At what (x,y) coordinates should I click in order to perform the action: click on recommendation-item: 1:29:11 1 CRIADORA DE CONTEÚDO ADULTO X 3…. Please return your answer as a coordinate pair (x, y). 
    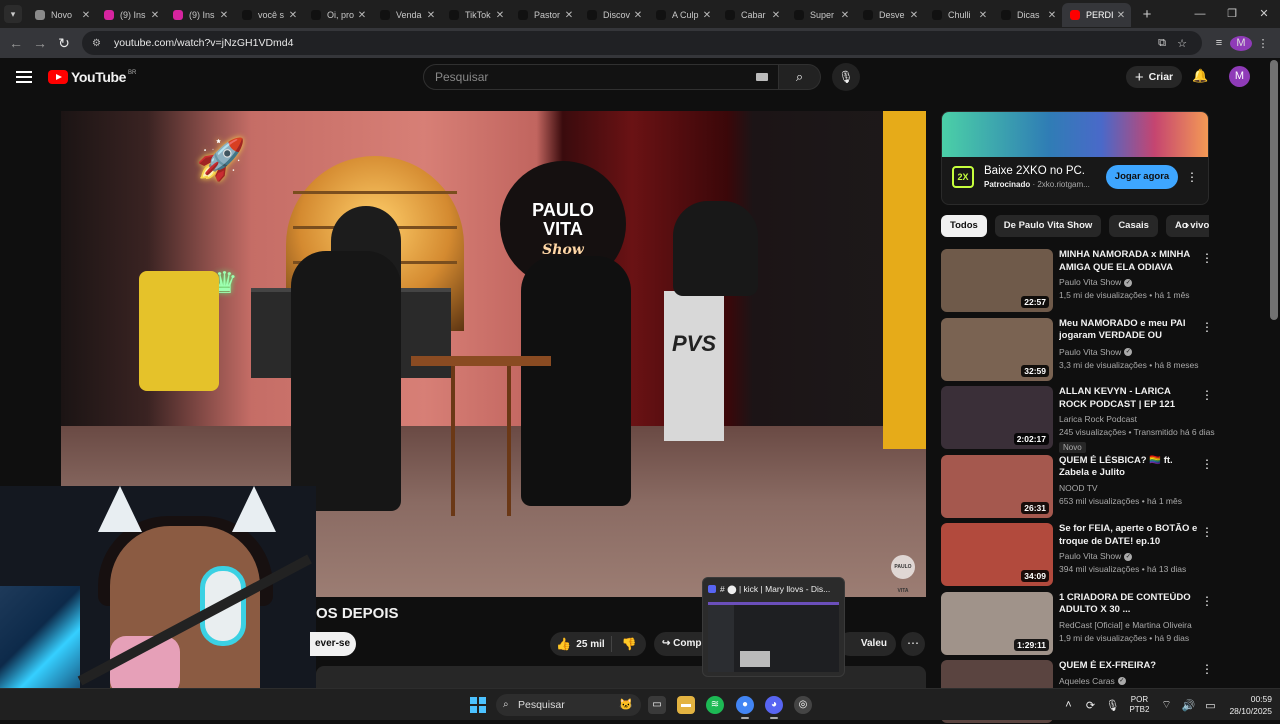
    Looking at the image, I should click on (1077, 623).